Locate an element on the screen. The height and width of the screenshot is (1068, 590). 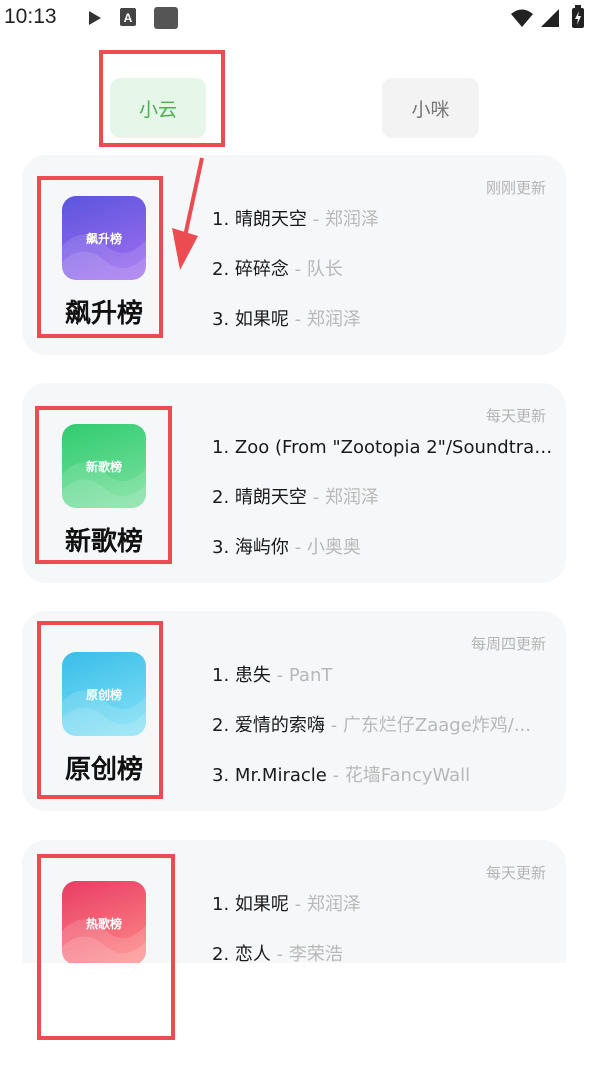
song-item: 3. Mr.Miracle - 花墙FancyWall is located at coordinates (385, 784).